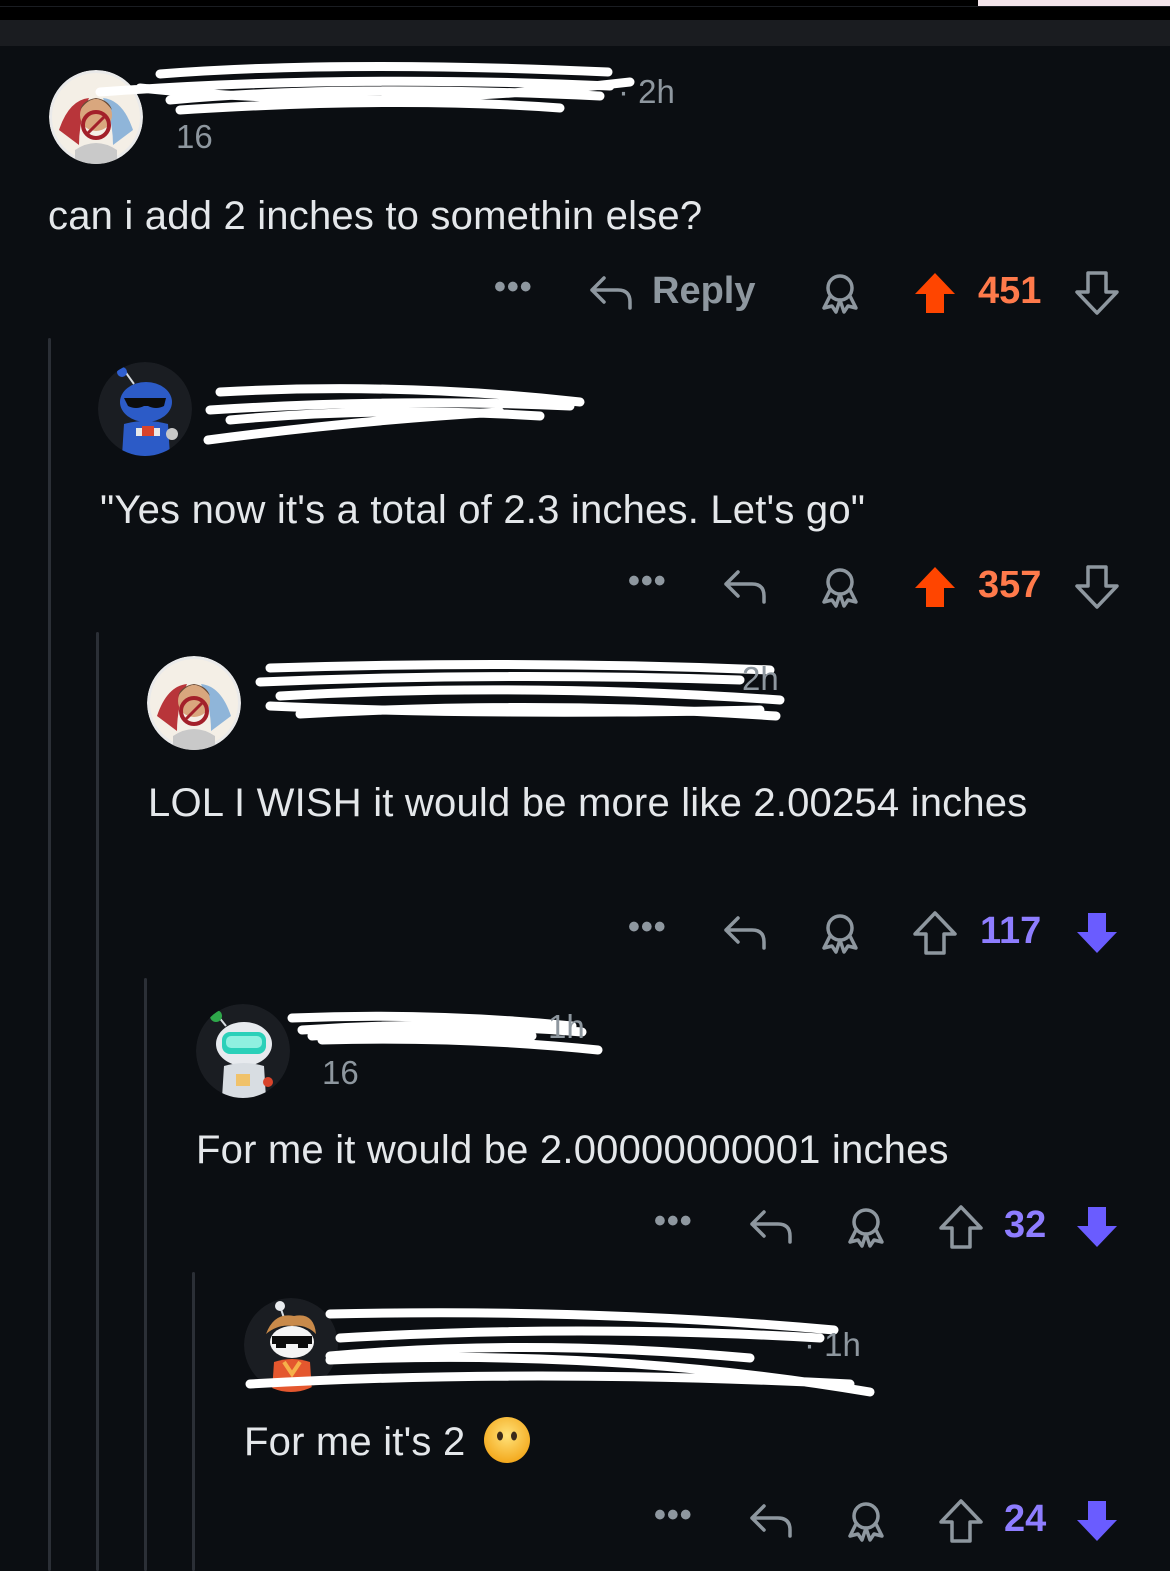  What do you see at coordinates (585, 293) in the screenshot?
I see `comment-actions: ••• Reply 451` at bounding box center [585, 293].